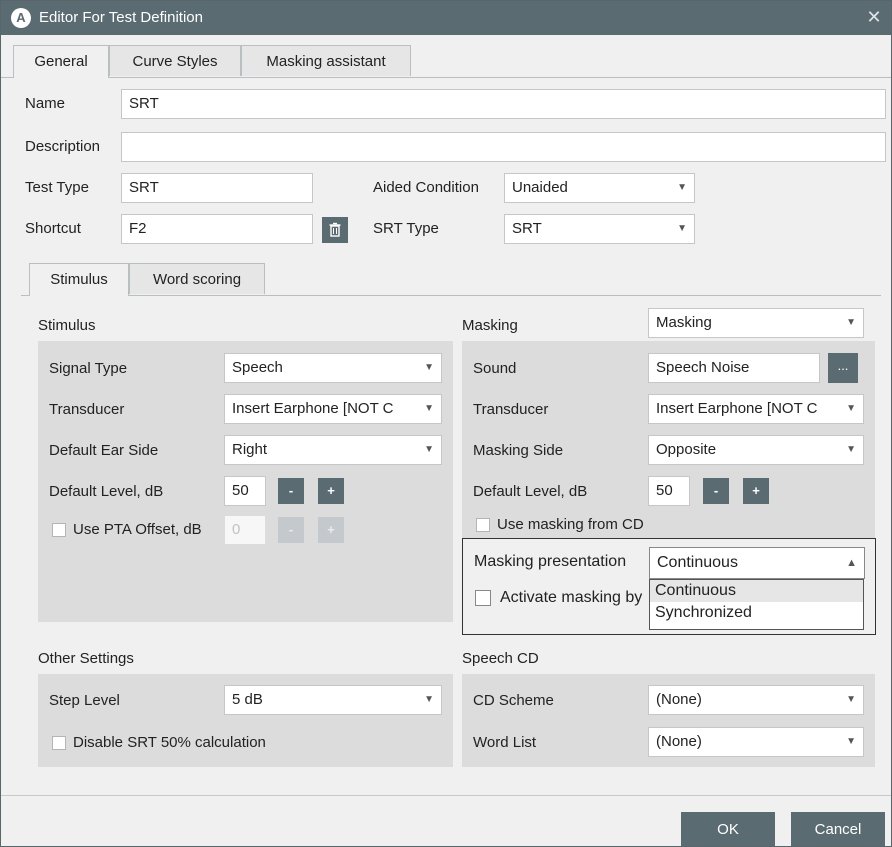 The height and width of the screenshot is (847, 892). What do you see at coordinates (505, 742) in the screenshot?
I see `word-list-label: Word List` at bounding box center [505, 742].